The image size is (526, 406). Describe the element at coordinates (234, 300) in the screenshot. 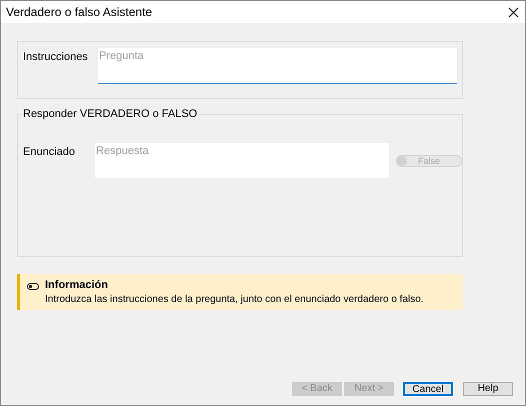

I see `info-message: Introduzca las instrucciones de la pregunta, junto con el enunciado verdadero o falso.` at that location.